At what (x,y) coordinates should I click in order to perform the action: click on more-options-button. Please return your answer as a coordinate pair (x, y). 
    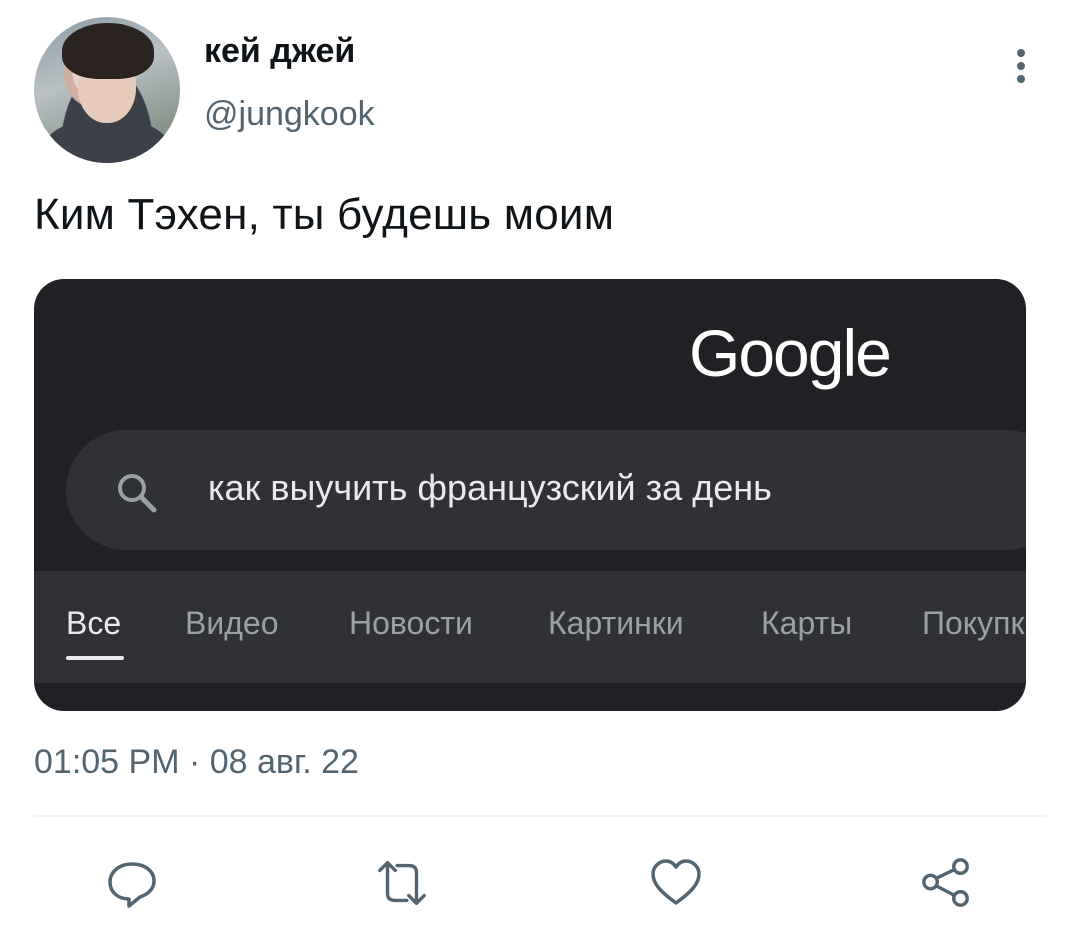
    Looking at the image, I should click on (1021, 66).